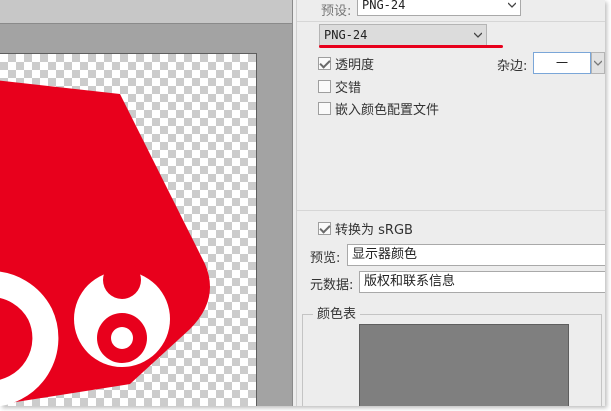  What do you see at coordinates (385, 254) in the screenshot?
I see `preview-value: 显示器颜色` at bounding box center [385, 254].